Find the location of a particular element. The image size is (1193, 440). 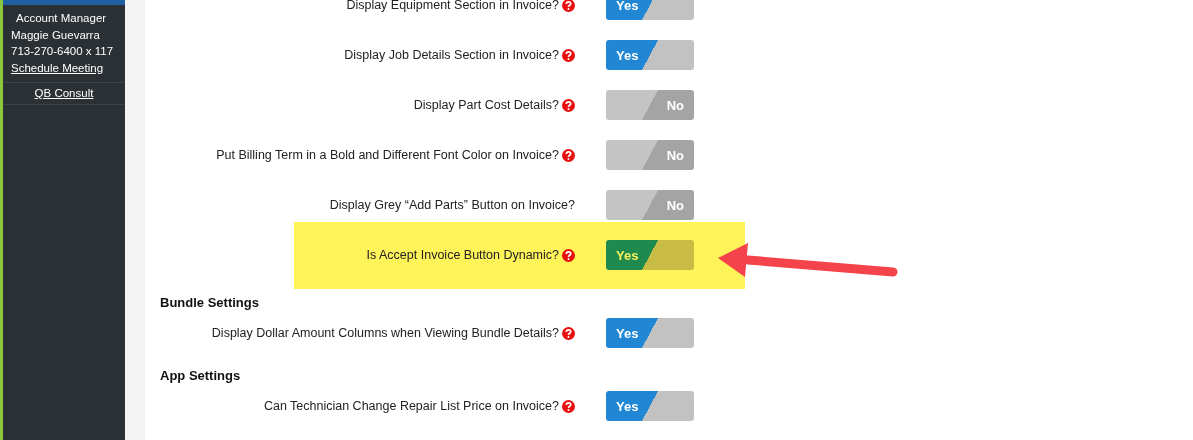

account-name: Maggie Guevarra is located at coordinates (56, 35).